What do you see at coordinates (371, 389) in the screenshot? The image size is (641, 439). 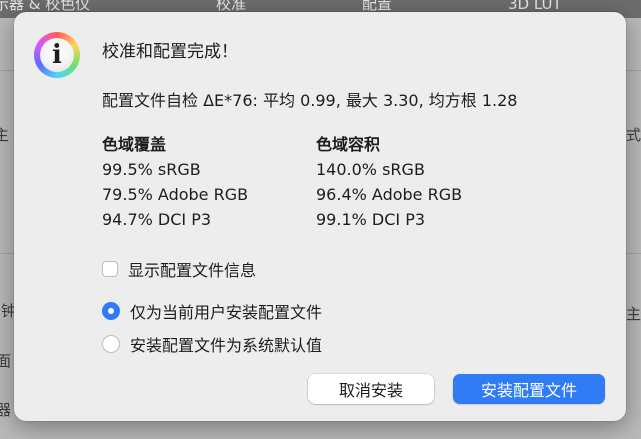 I see `cancel-install-button: 取消安装` at bounding box center [371, 389].